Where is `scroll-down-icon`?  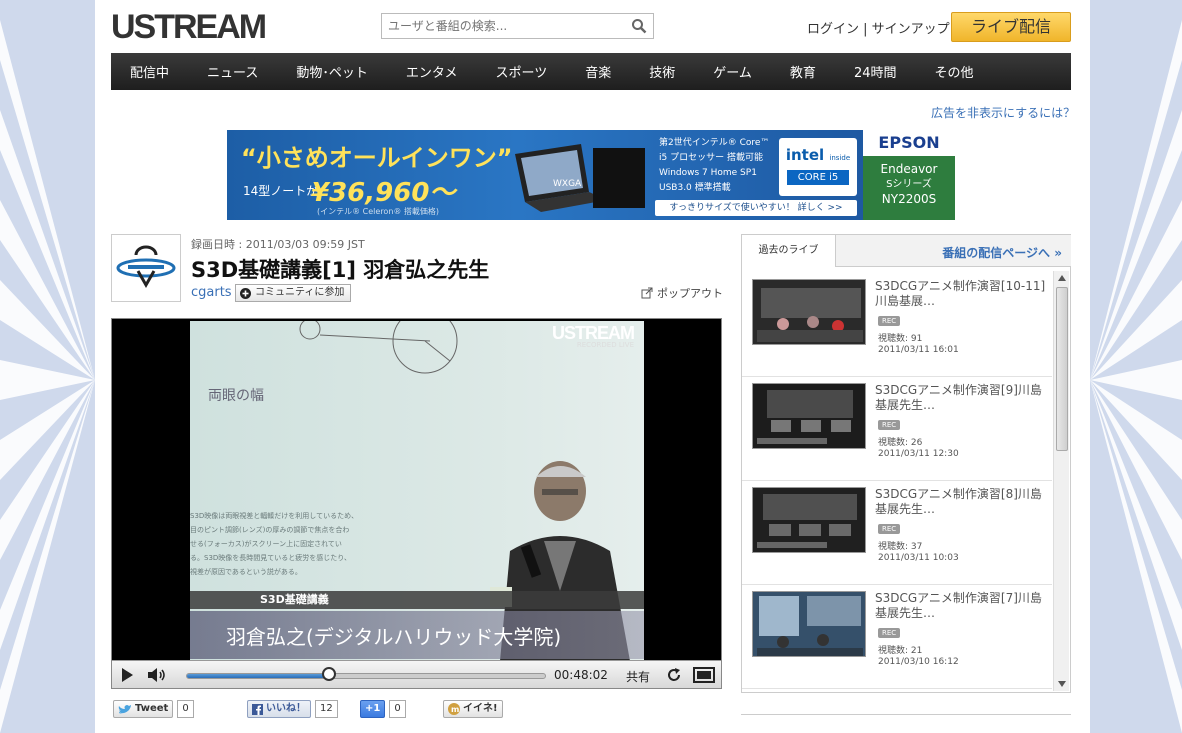 scroll-down-icon is located at coordinates (1062, 684).